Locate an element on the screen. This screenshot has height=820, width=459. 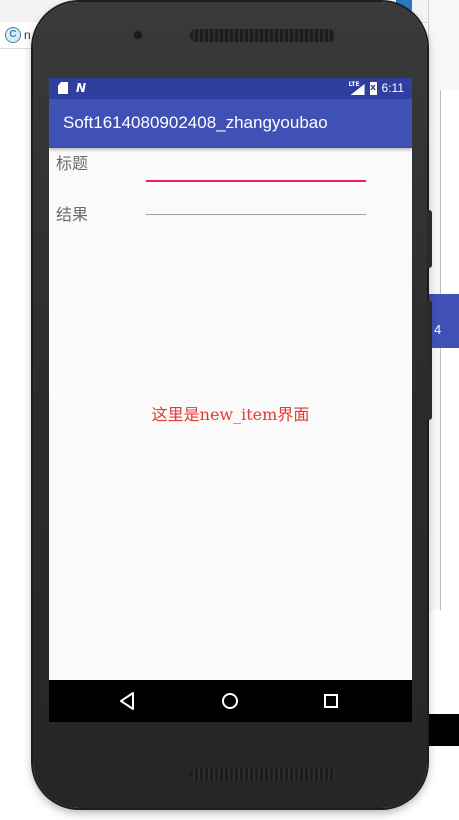
top-speaker is located at coordinates (262, 35).